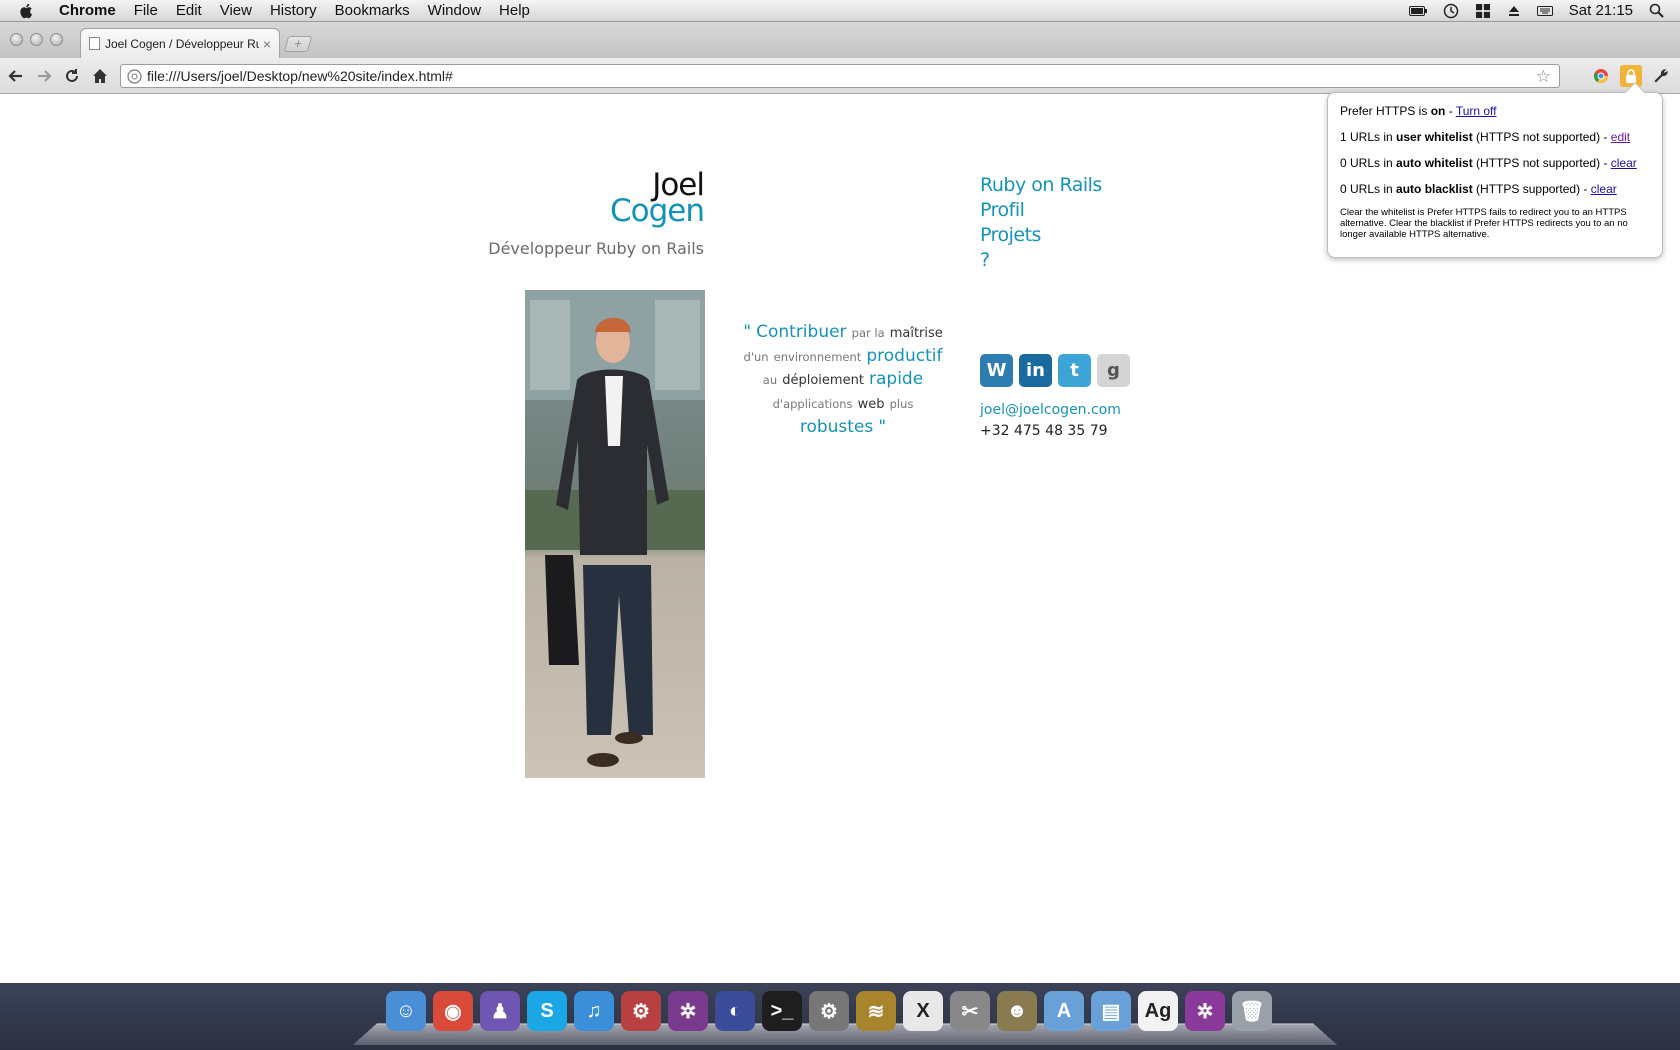 The width and height of the screenshot is (1680, 1050). What do you see at coordinates (406, 1011) in the screenshot?
I see `finder-icon: ☺` at bounding box center [406, 1011].